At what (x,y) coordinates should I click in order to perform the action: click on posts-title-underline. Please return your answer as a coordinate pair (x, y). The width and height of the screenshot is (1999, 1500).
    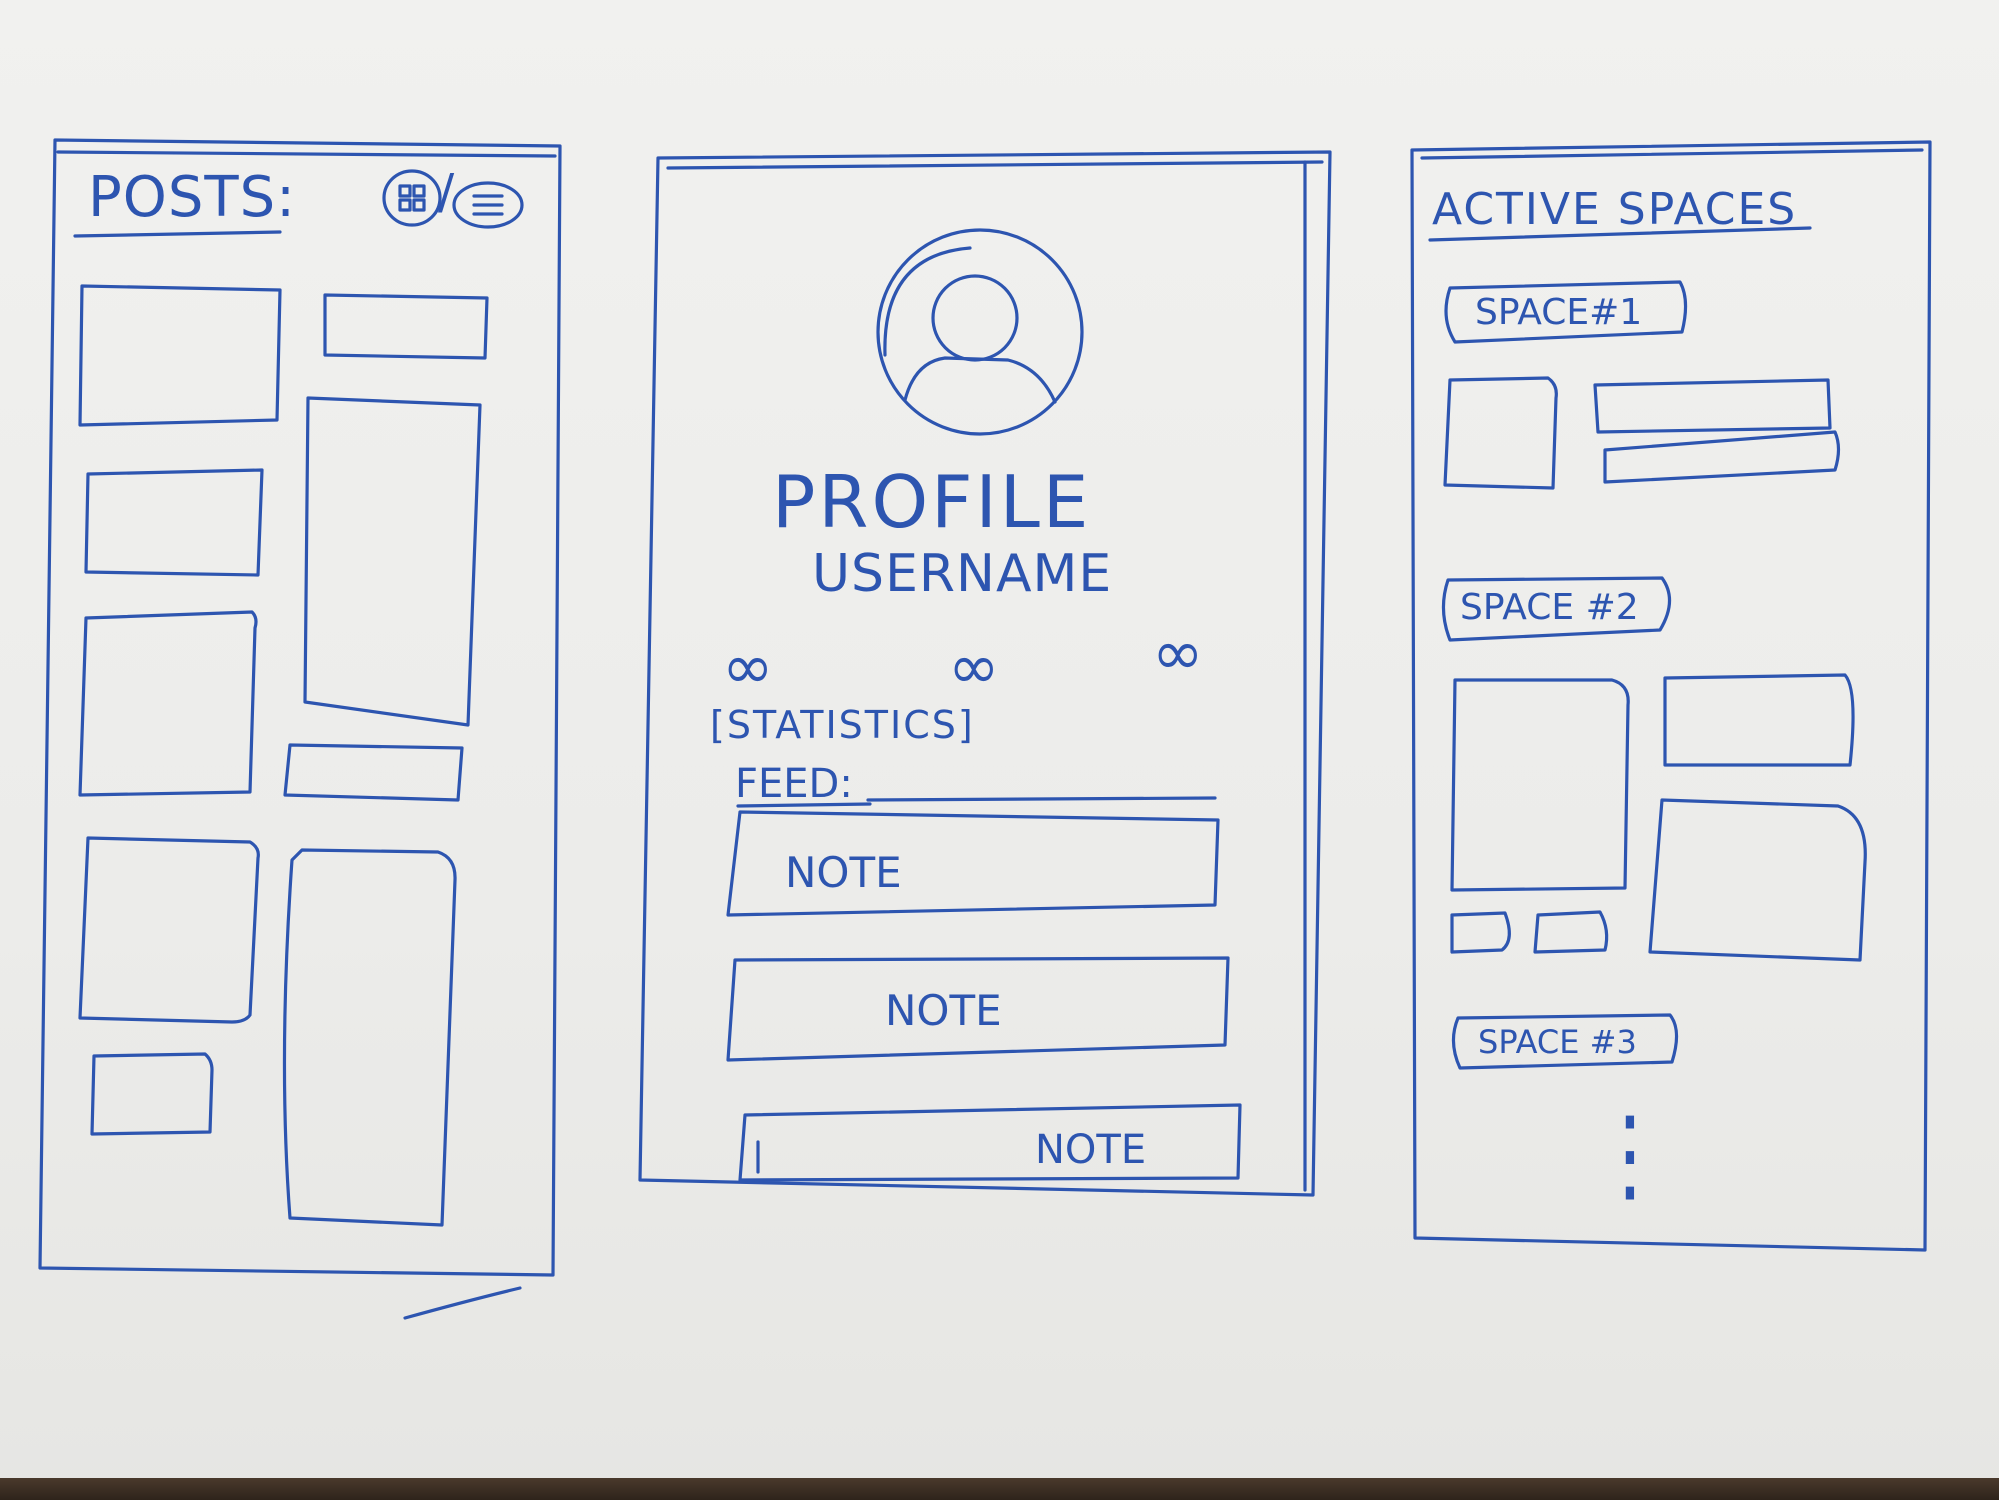
    Looking at the image, I should click on (177, 234).